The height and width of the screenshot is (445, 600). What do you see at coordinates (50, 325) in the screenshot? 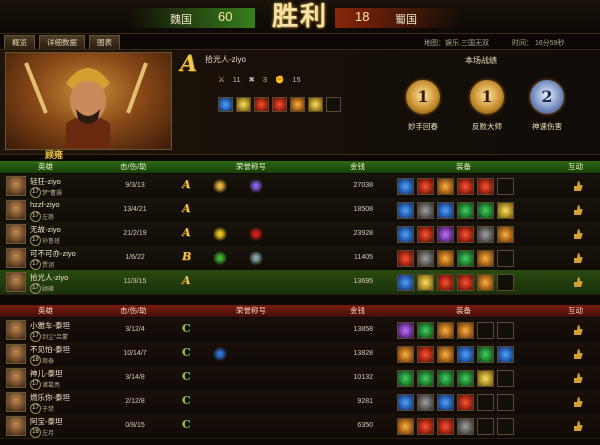
I see `player-name: 小雅车-泰坦` at bounding box center [50, 325].